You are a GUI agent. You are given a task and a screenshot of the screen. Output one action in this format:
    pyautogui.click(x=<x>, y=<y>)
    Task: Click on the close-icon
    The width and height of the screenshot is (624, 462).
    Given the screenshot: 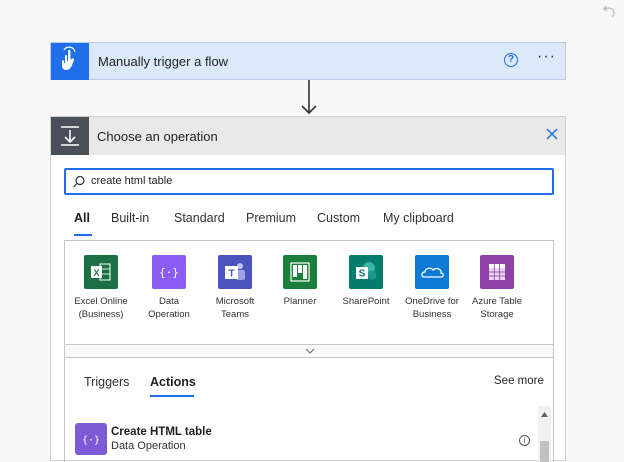 What is the action you would take?
    pyautogui.click(x=552, y=134)
    